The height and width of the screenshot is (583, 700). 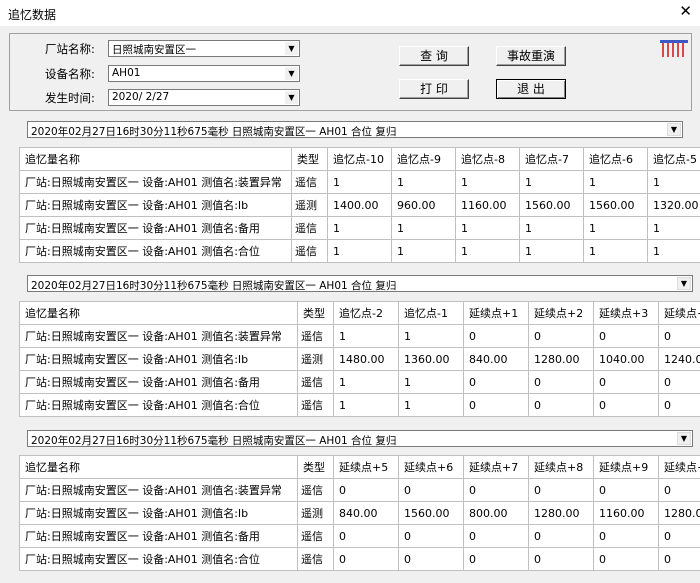 I want to click on cell: 1560.00, so click(x=615, y=205).